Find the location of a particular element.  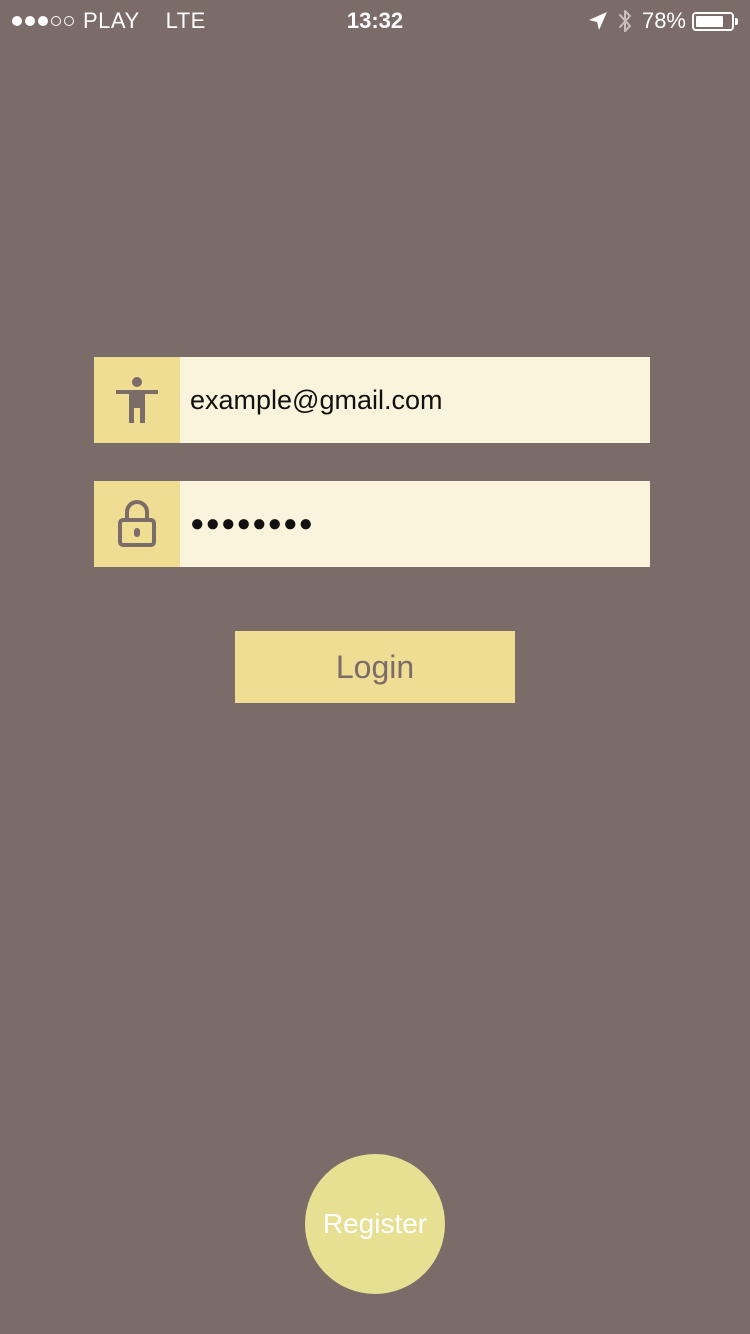

email-field: example@gmail.com is located at coordinates (372, 400).